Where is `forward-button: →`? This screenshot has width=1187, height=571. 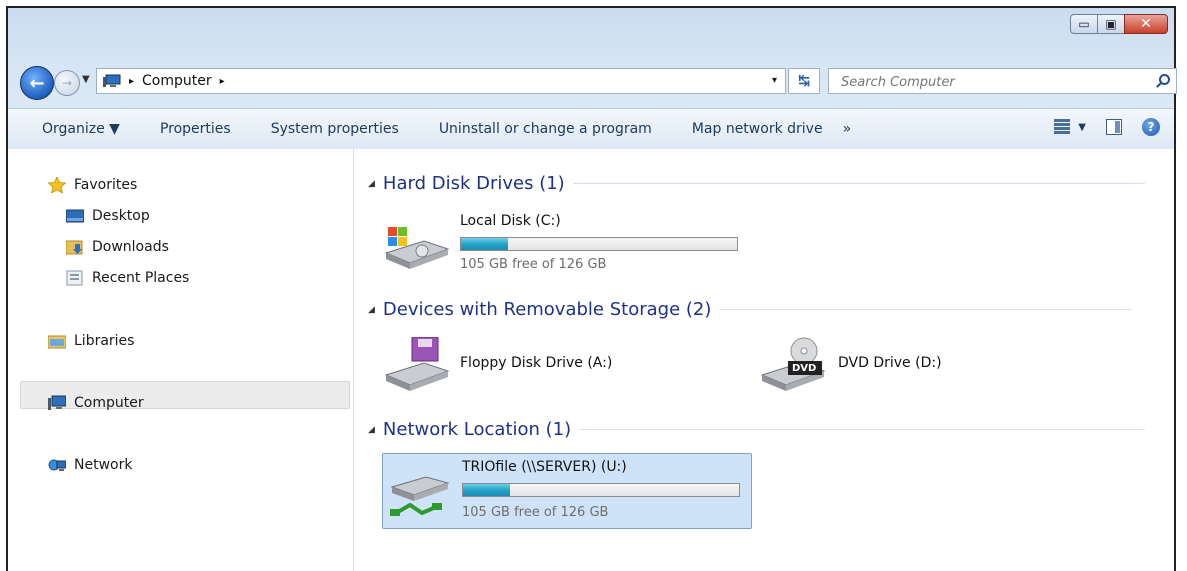 forward-button: → is located at coordinates (67, 83).